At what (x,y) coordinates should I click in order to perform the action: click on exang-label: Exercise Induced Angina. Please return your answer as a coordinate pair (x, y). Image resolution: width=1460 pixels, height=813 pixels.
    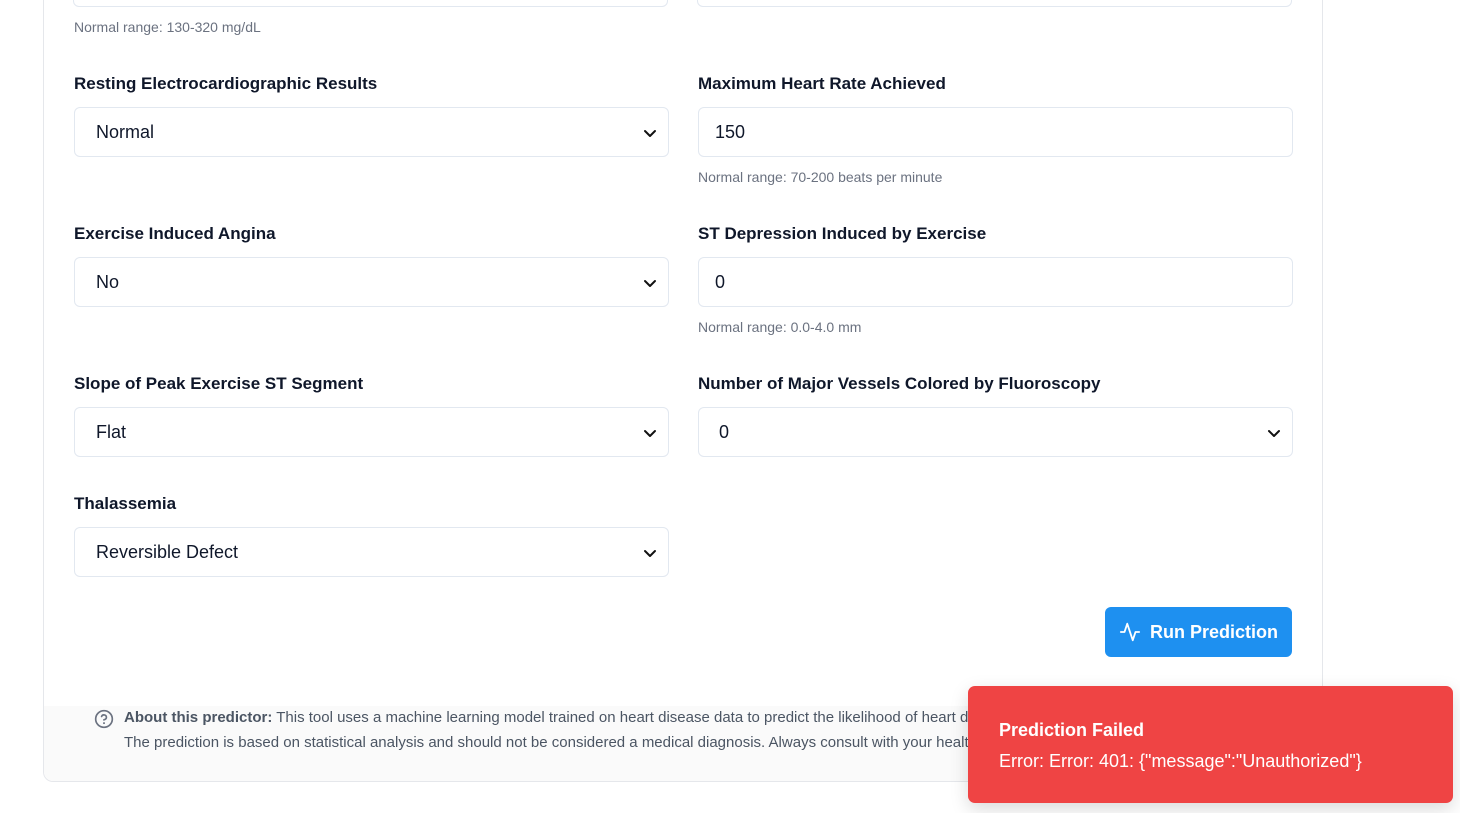
    Looking at the image, I should click on (175, 233).